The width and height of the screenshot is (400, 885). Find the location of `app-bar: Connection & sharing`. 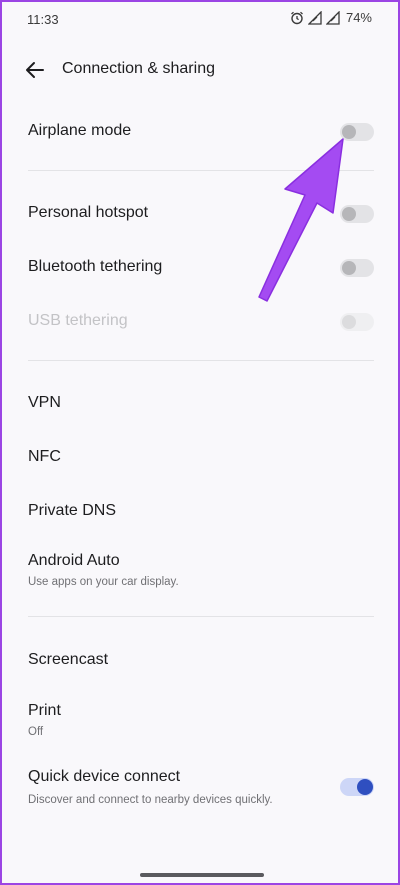

app-bar: Connection & sharing is located at coordinates (200, 70).